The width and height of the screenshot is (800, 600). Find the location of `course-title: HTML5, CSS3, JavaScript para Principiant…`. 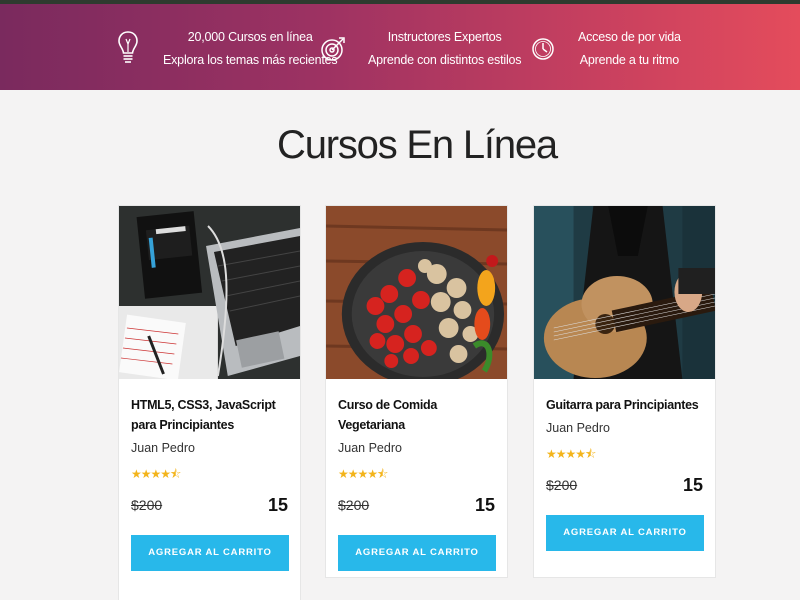

course-title: HTML5, CSS3, JavaScript para Principiant… is located at coordinates (209, 415).